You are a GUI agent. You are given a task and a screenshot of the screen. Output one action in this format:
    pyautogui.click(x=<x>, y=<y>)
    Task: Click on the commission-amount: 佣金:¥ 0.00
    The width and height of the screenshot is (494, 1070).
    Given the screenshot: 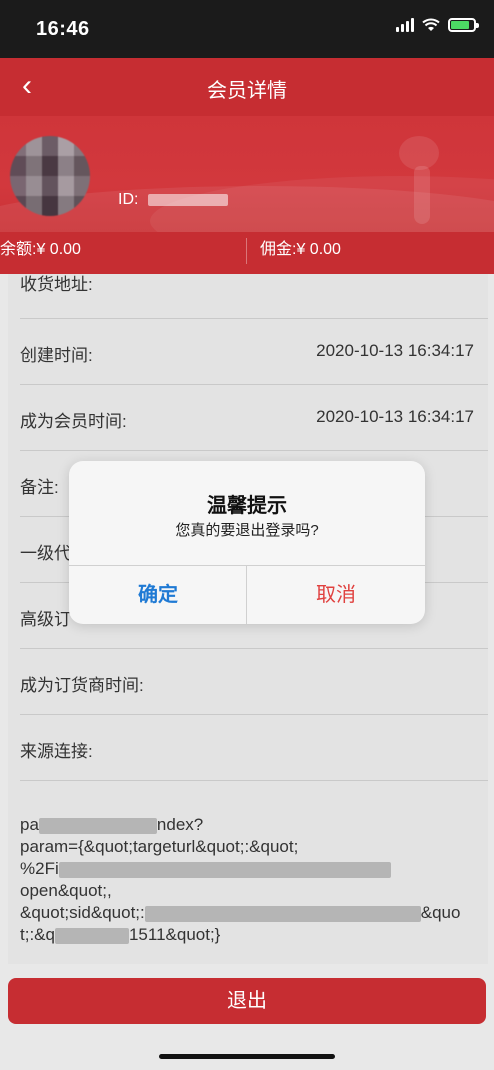 What is the action you would take?
    pyautogui.click(x=300, y=249)
    